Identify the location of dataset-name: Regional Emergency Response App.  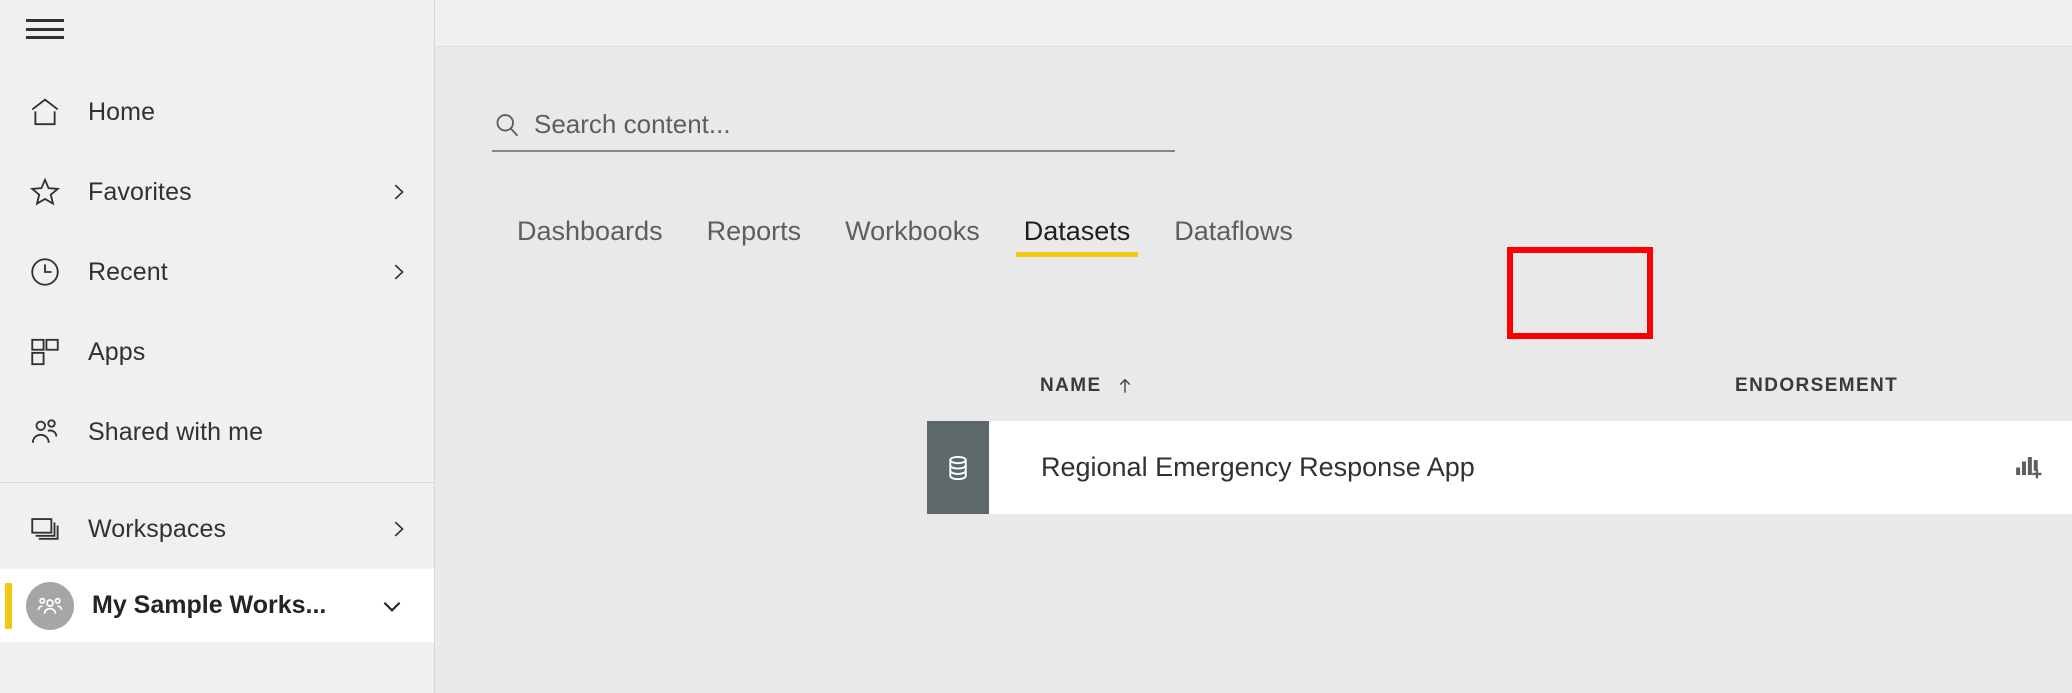
(1305, 467).